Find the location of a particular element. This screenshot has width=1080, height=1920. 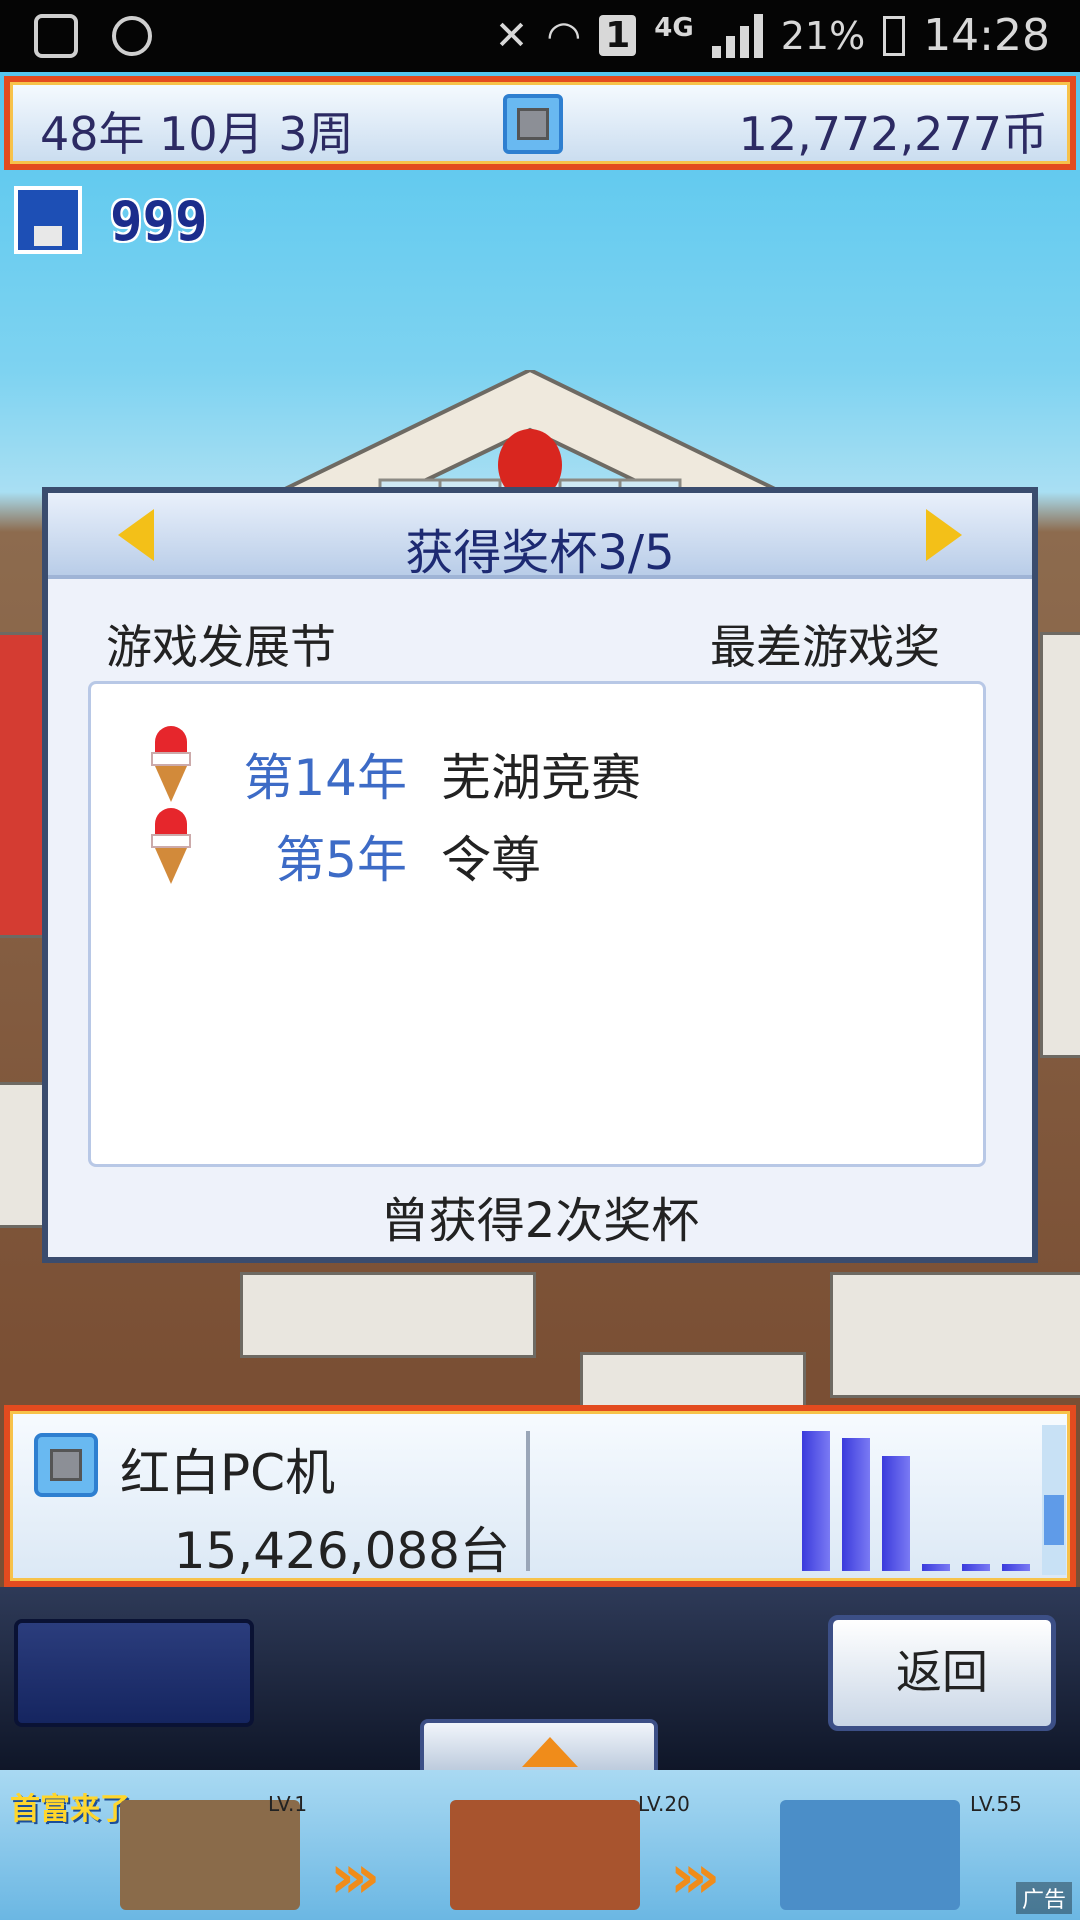

trophy-game-title: 令尊 is located at coordinates (491, 860).